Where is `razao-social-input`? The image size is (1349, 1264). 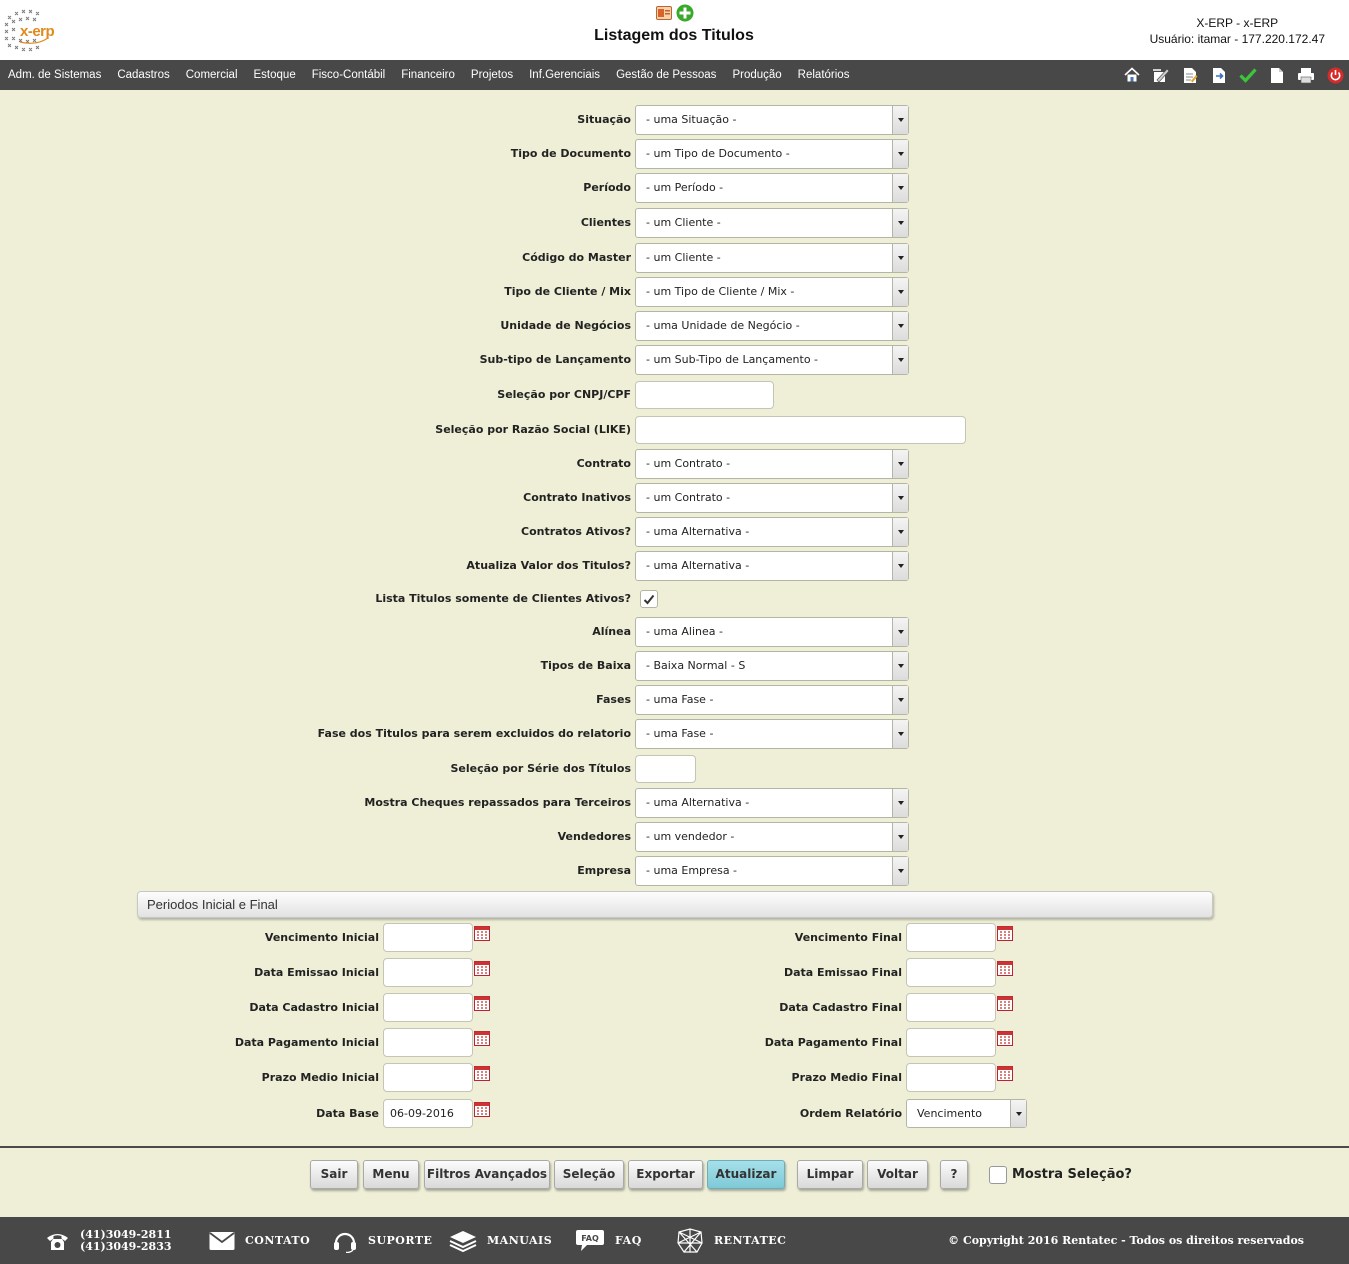 razao-social-input is located at coordinates (800, 430).